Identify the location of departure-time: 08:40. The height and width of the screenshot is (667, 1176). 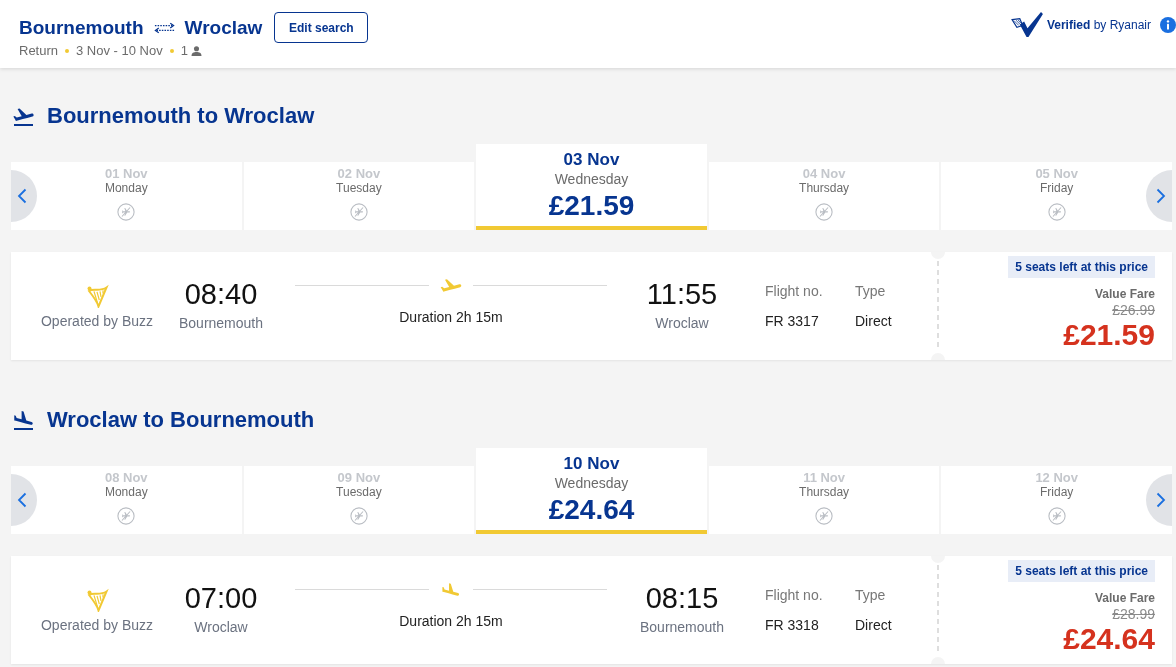
(221, 293).